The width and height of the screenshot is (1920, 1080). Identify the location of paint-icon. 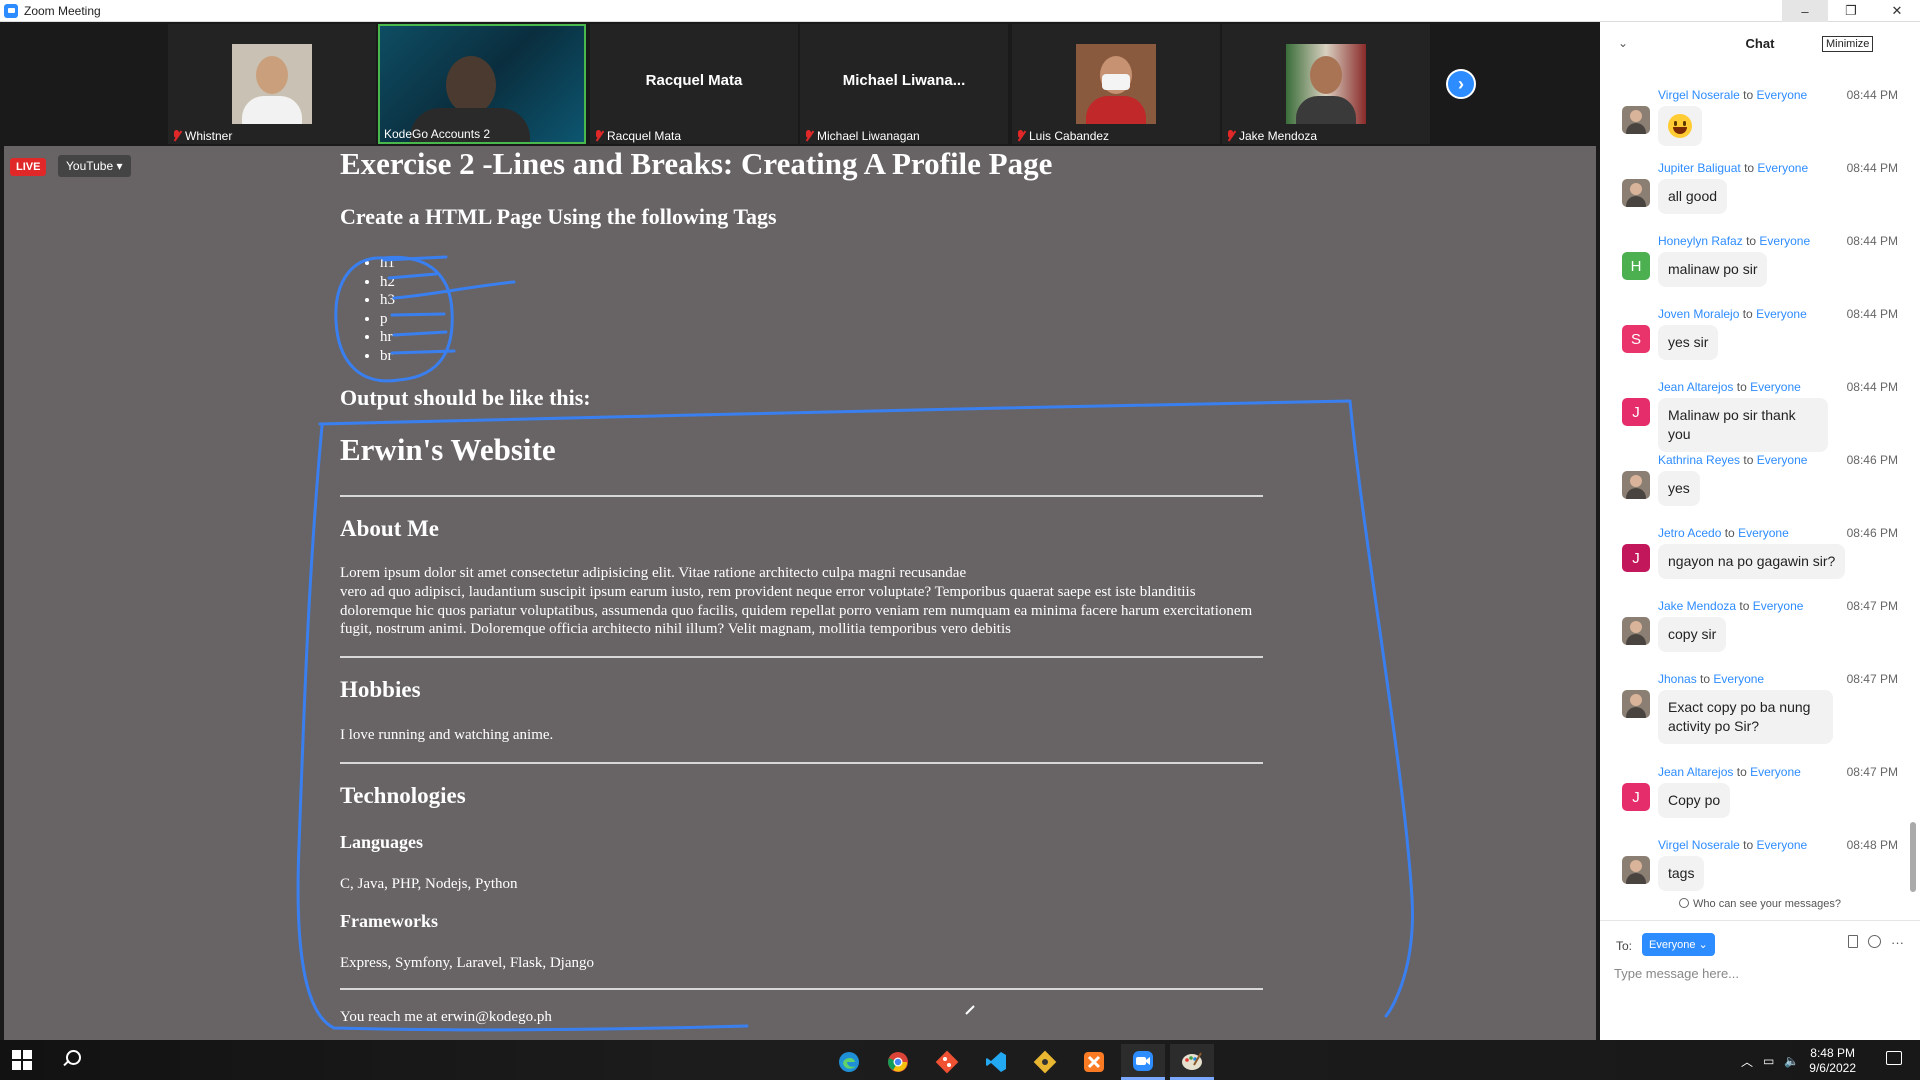
(1192, 1062).